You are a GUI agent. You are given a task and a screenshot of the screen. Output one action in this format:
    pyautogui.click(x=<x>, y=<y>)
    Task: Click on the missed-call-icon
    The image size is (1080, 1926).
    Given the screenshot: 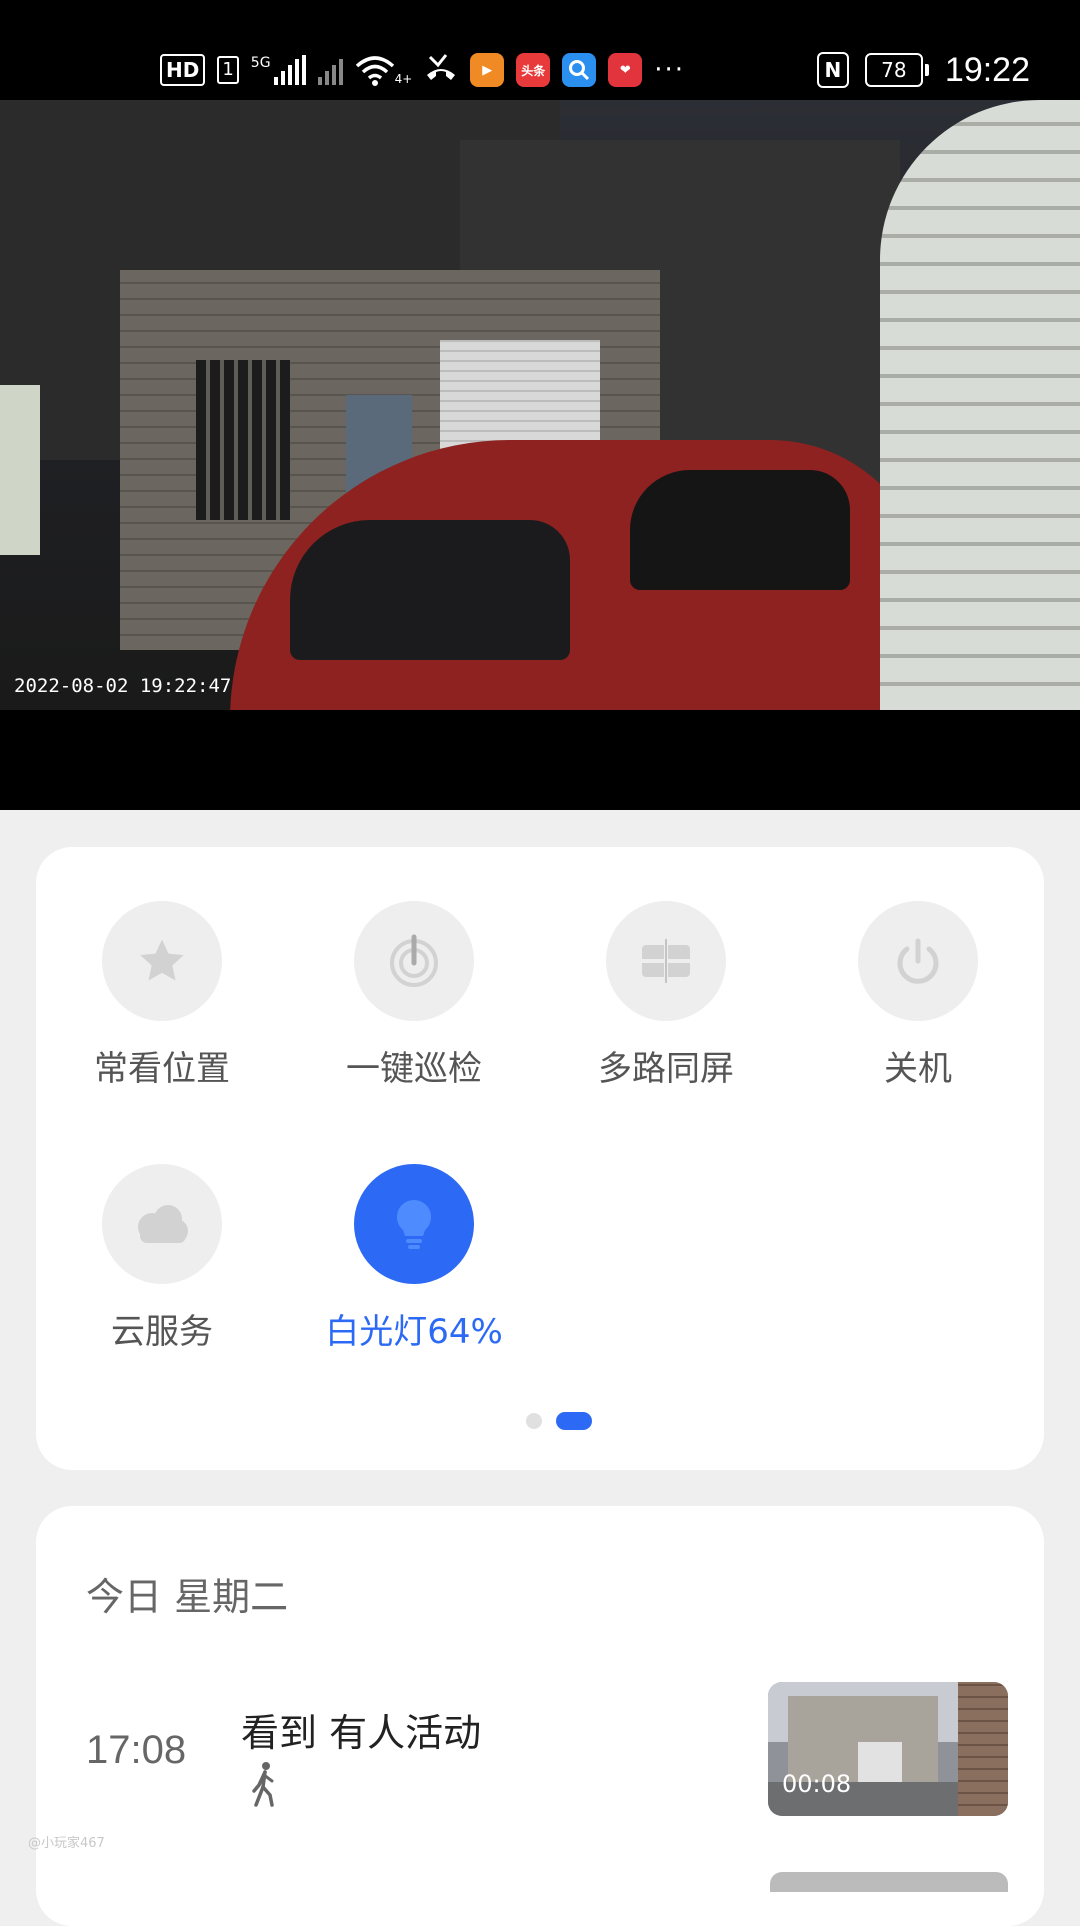 What is the action you would take?
    pyautogui.click(x=441, y=70)
    